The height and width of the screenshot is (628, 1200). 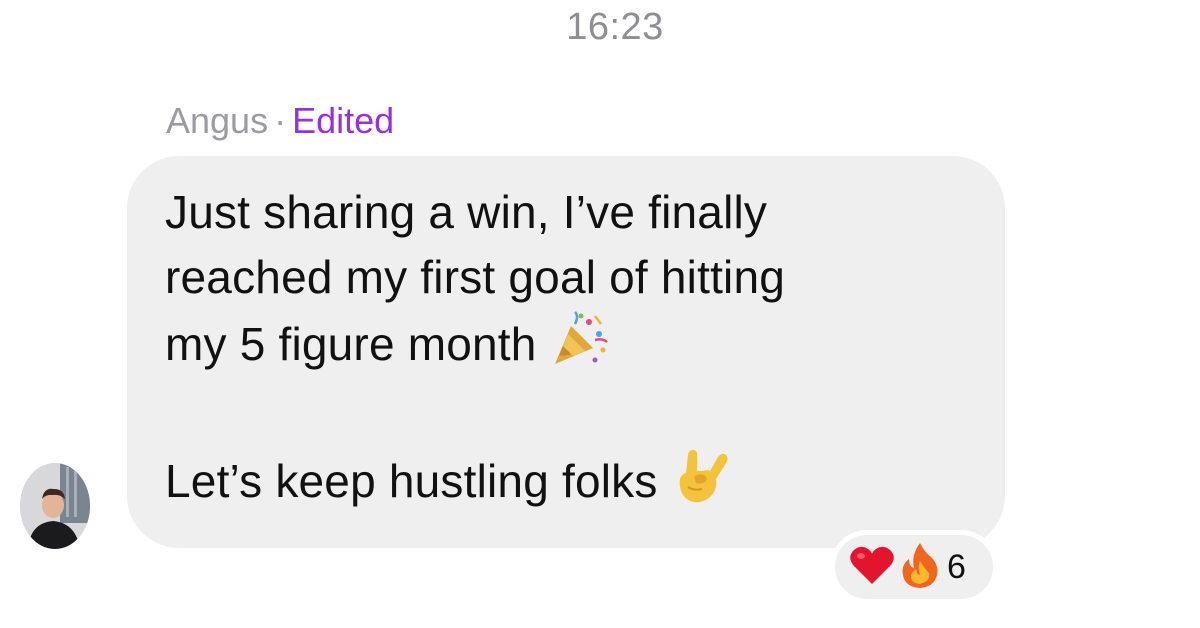 I want to click on avatar-photo, so click(x=55, y=506).